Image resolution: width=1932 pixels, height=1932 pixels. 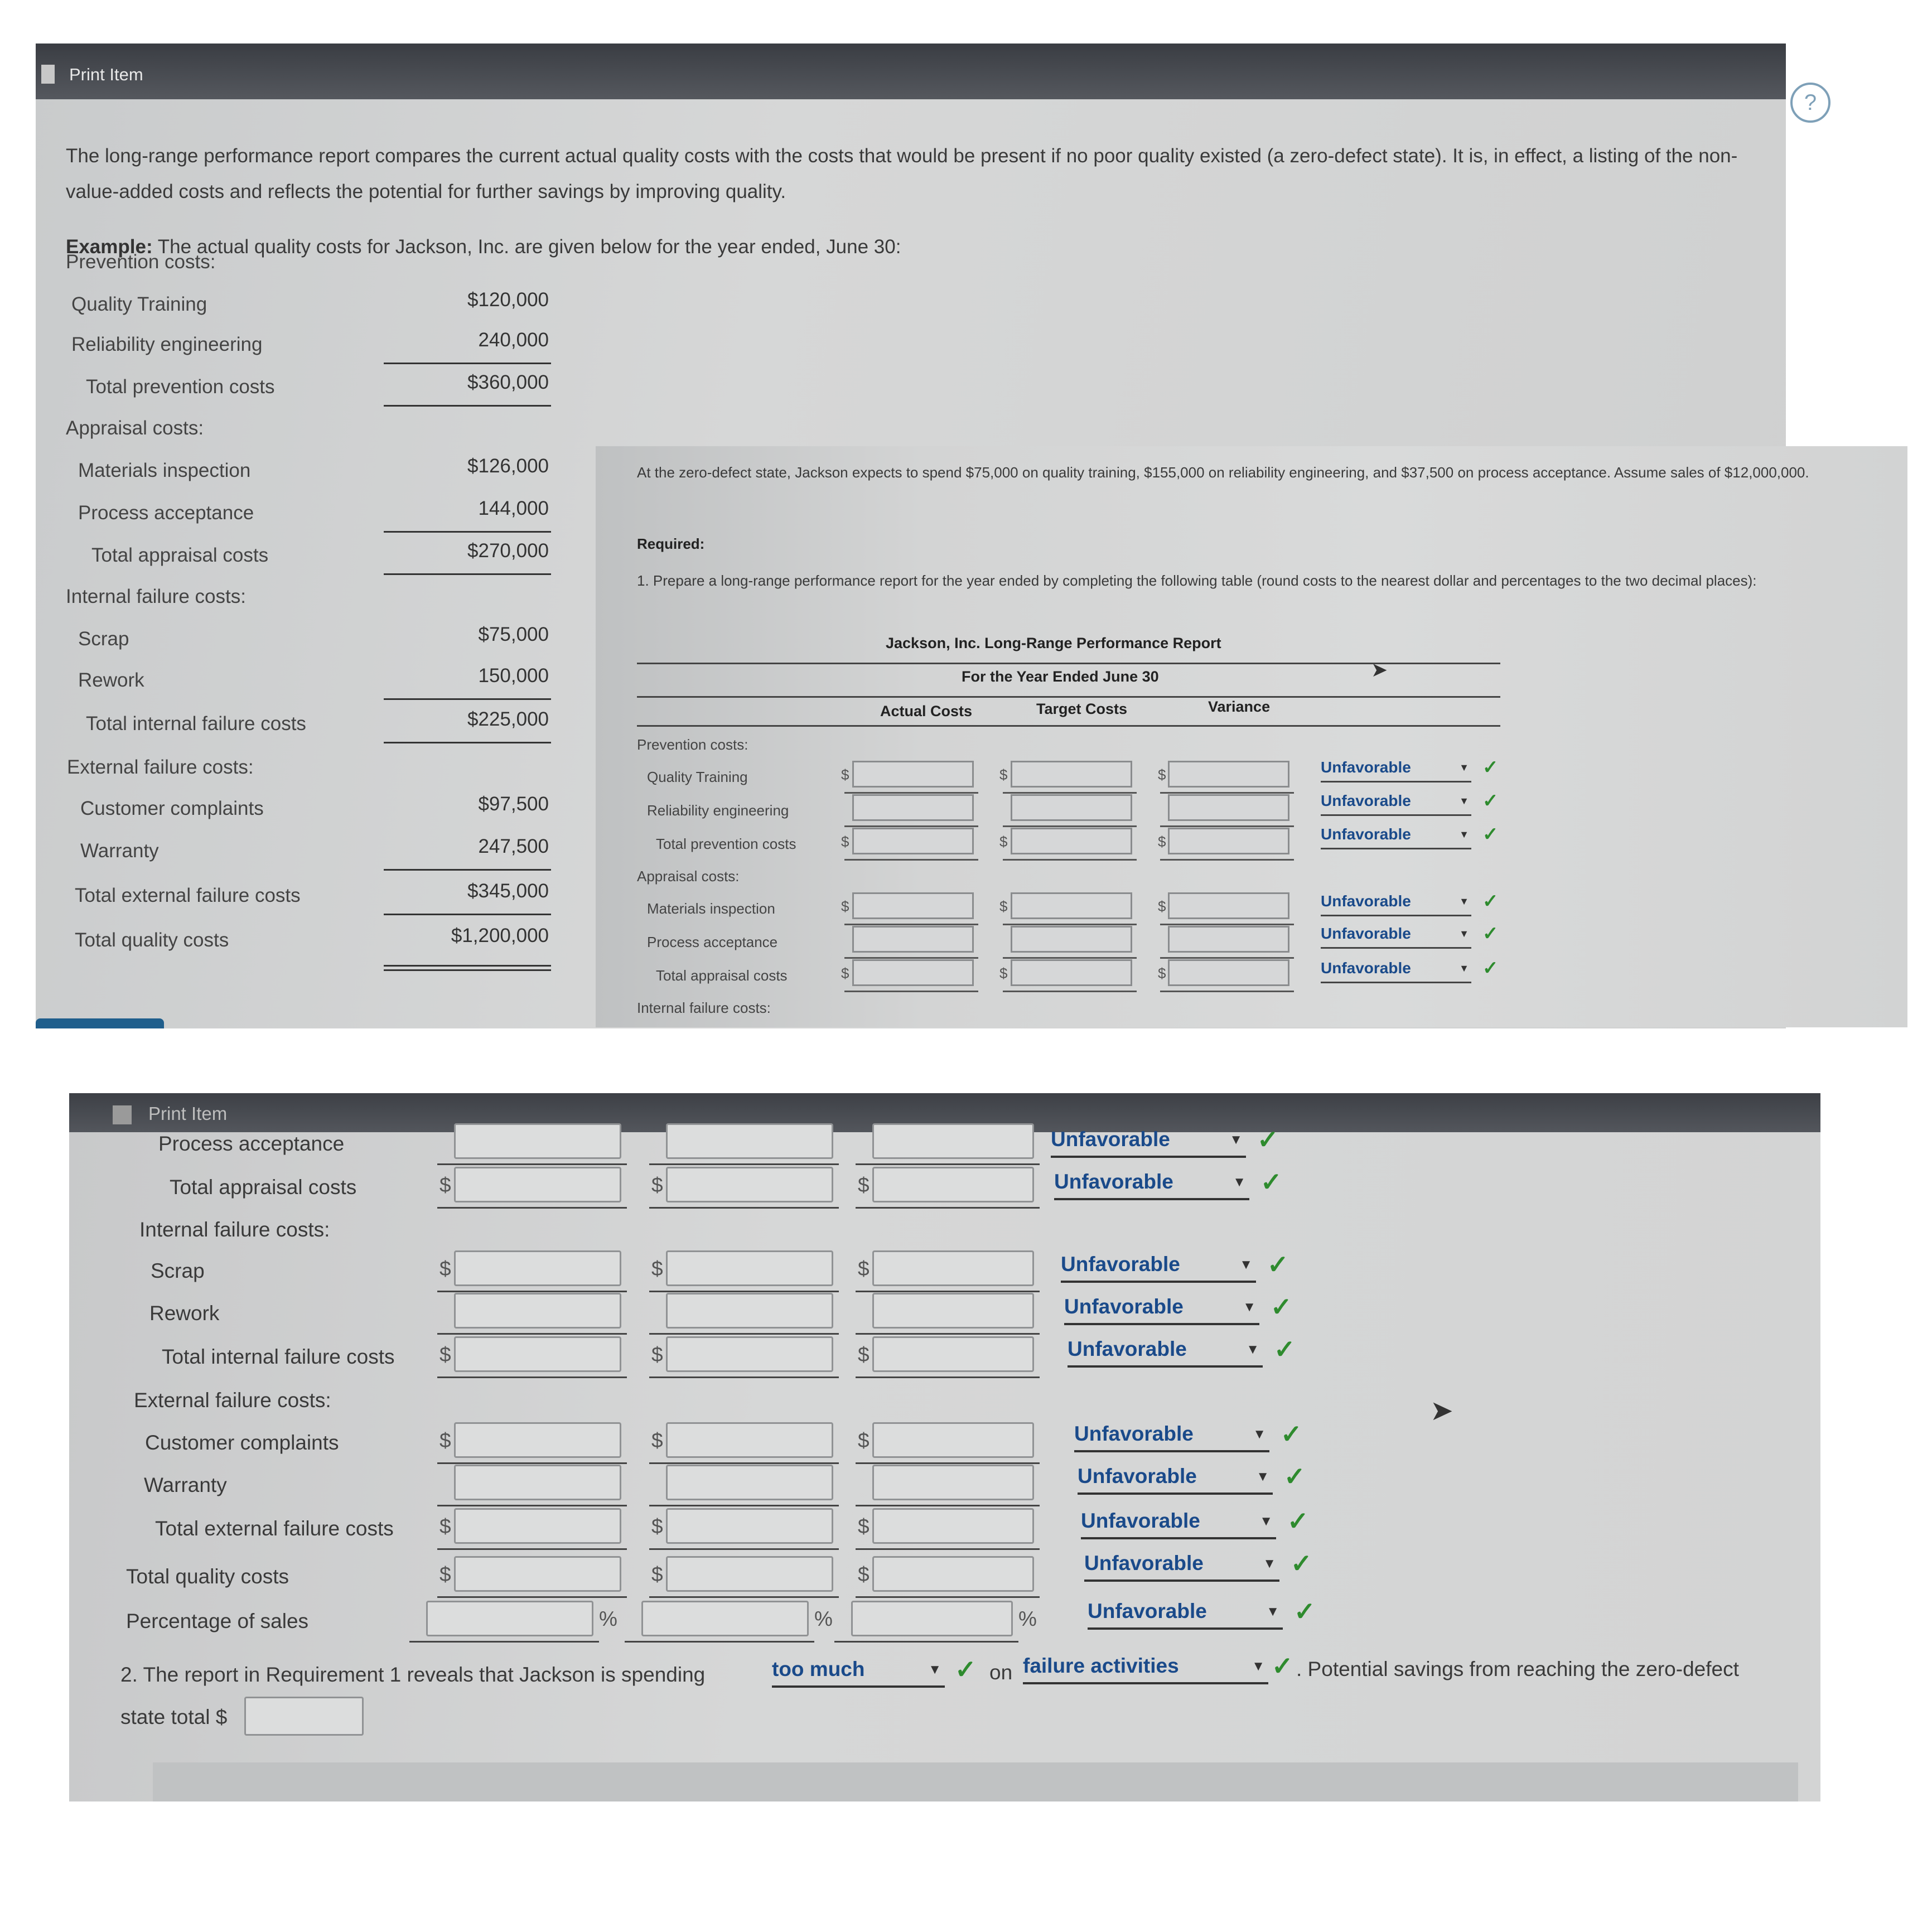 I want to click on spending-level-select: too much ▼, so click(x=858, y=1673).